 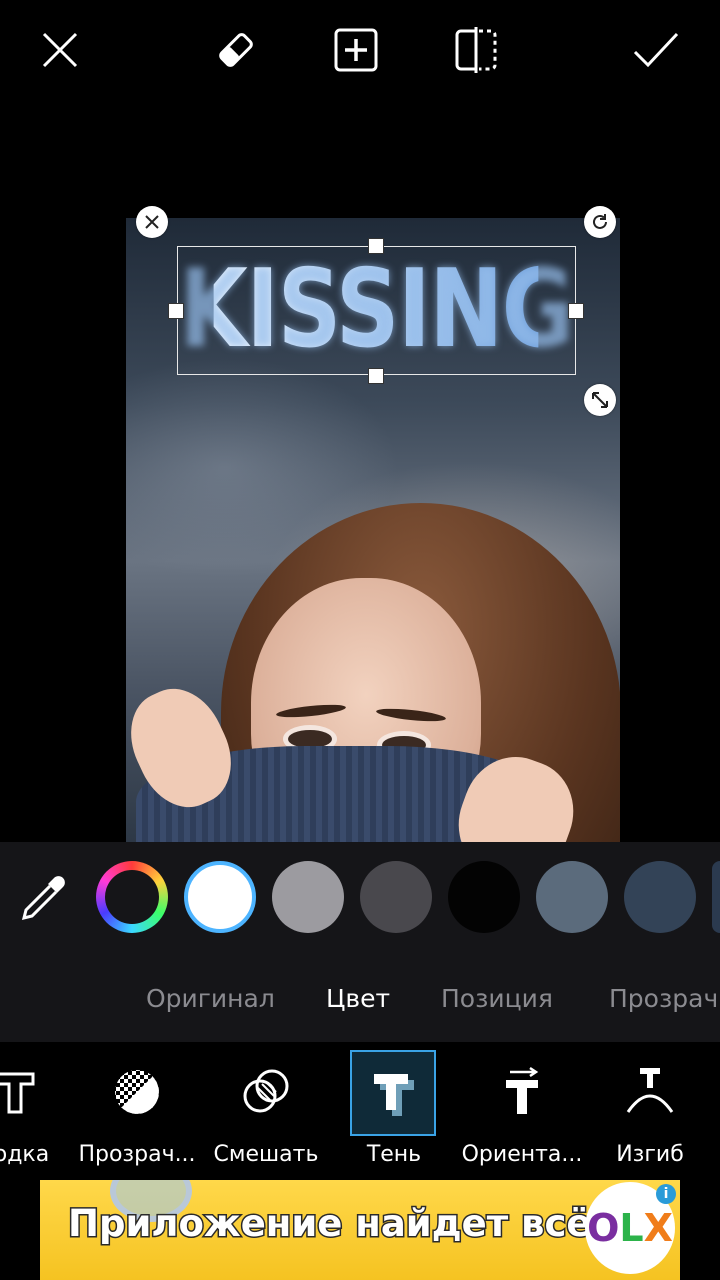 What do you see at coordinates (484, 897) in the screenshot?
I see `swatch-black` at bounding box center [484, 897].